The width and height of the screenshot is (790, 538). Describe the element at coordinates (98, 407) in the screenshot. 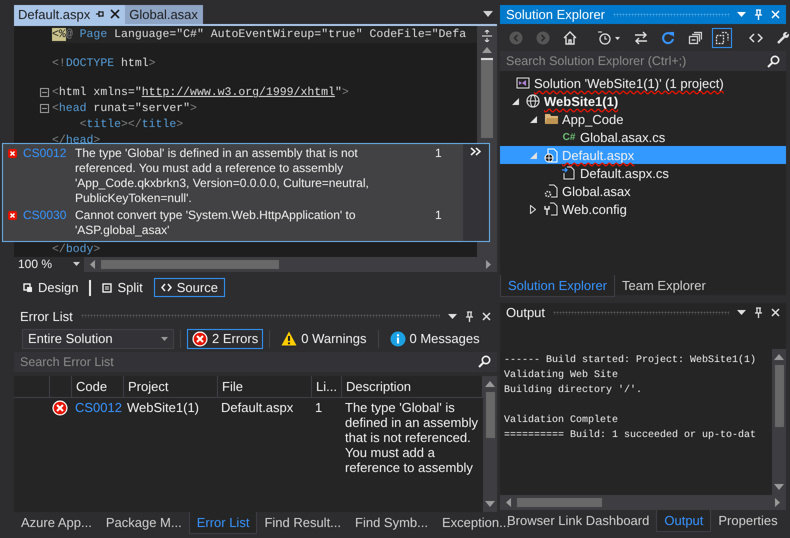

I see `error-code-link: CS0012` at that location.